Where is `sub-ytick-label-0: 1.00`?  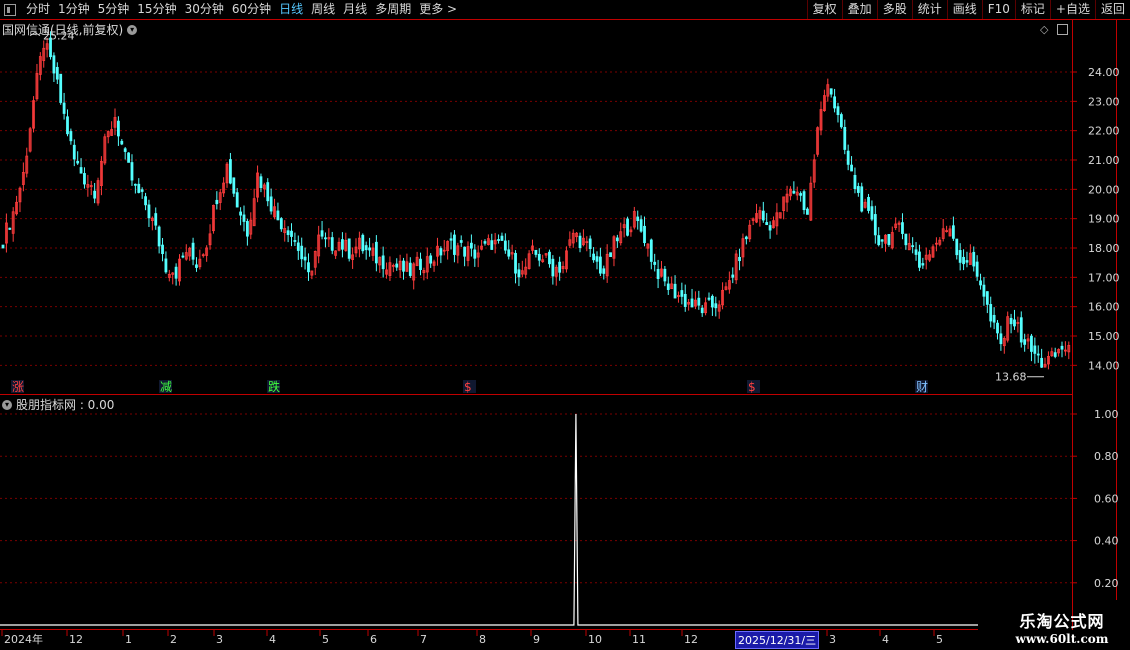 sub-ytick-label-0: 1.00 is located at coordinates (1106, 414).